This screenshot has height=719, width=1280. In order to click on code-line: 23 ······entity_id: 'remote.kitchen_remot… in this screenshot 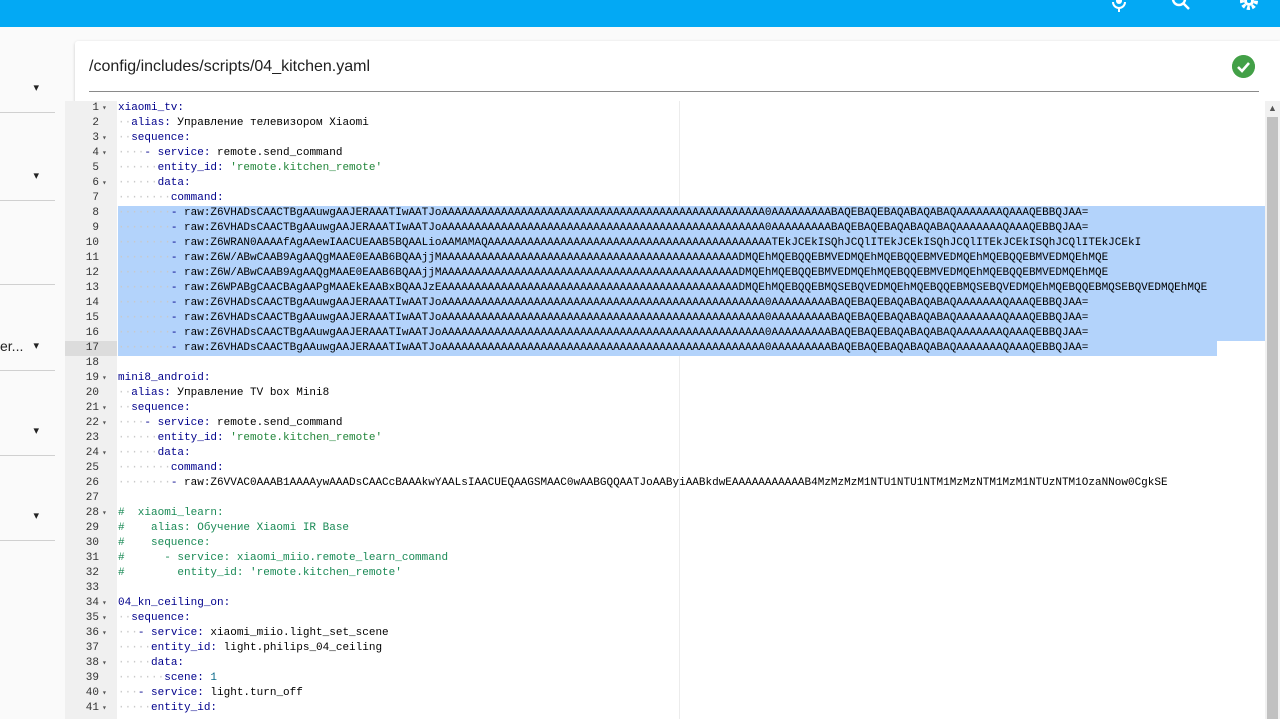, I will do `click(665, 438)`.